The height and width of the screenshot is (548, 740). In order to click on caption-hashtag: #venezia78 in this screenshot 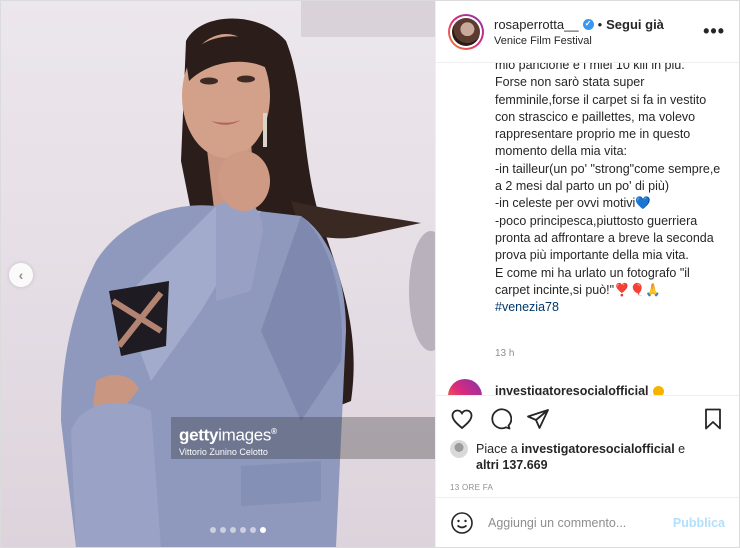, I will do `click(527, 307)`.